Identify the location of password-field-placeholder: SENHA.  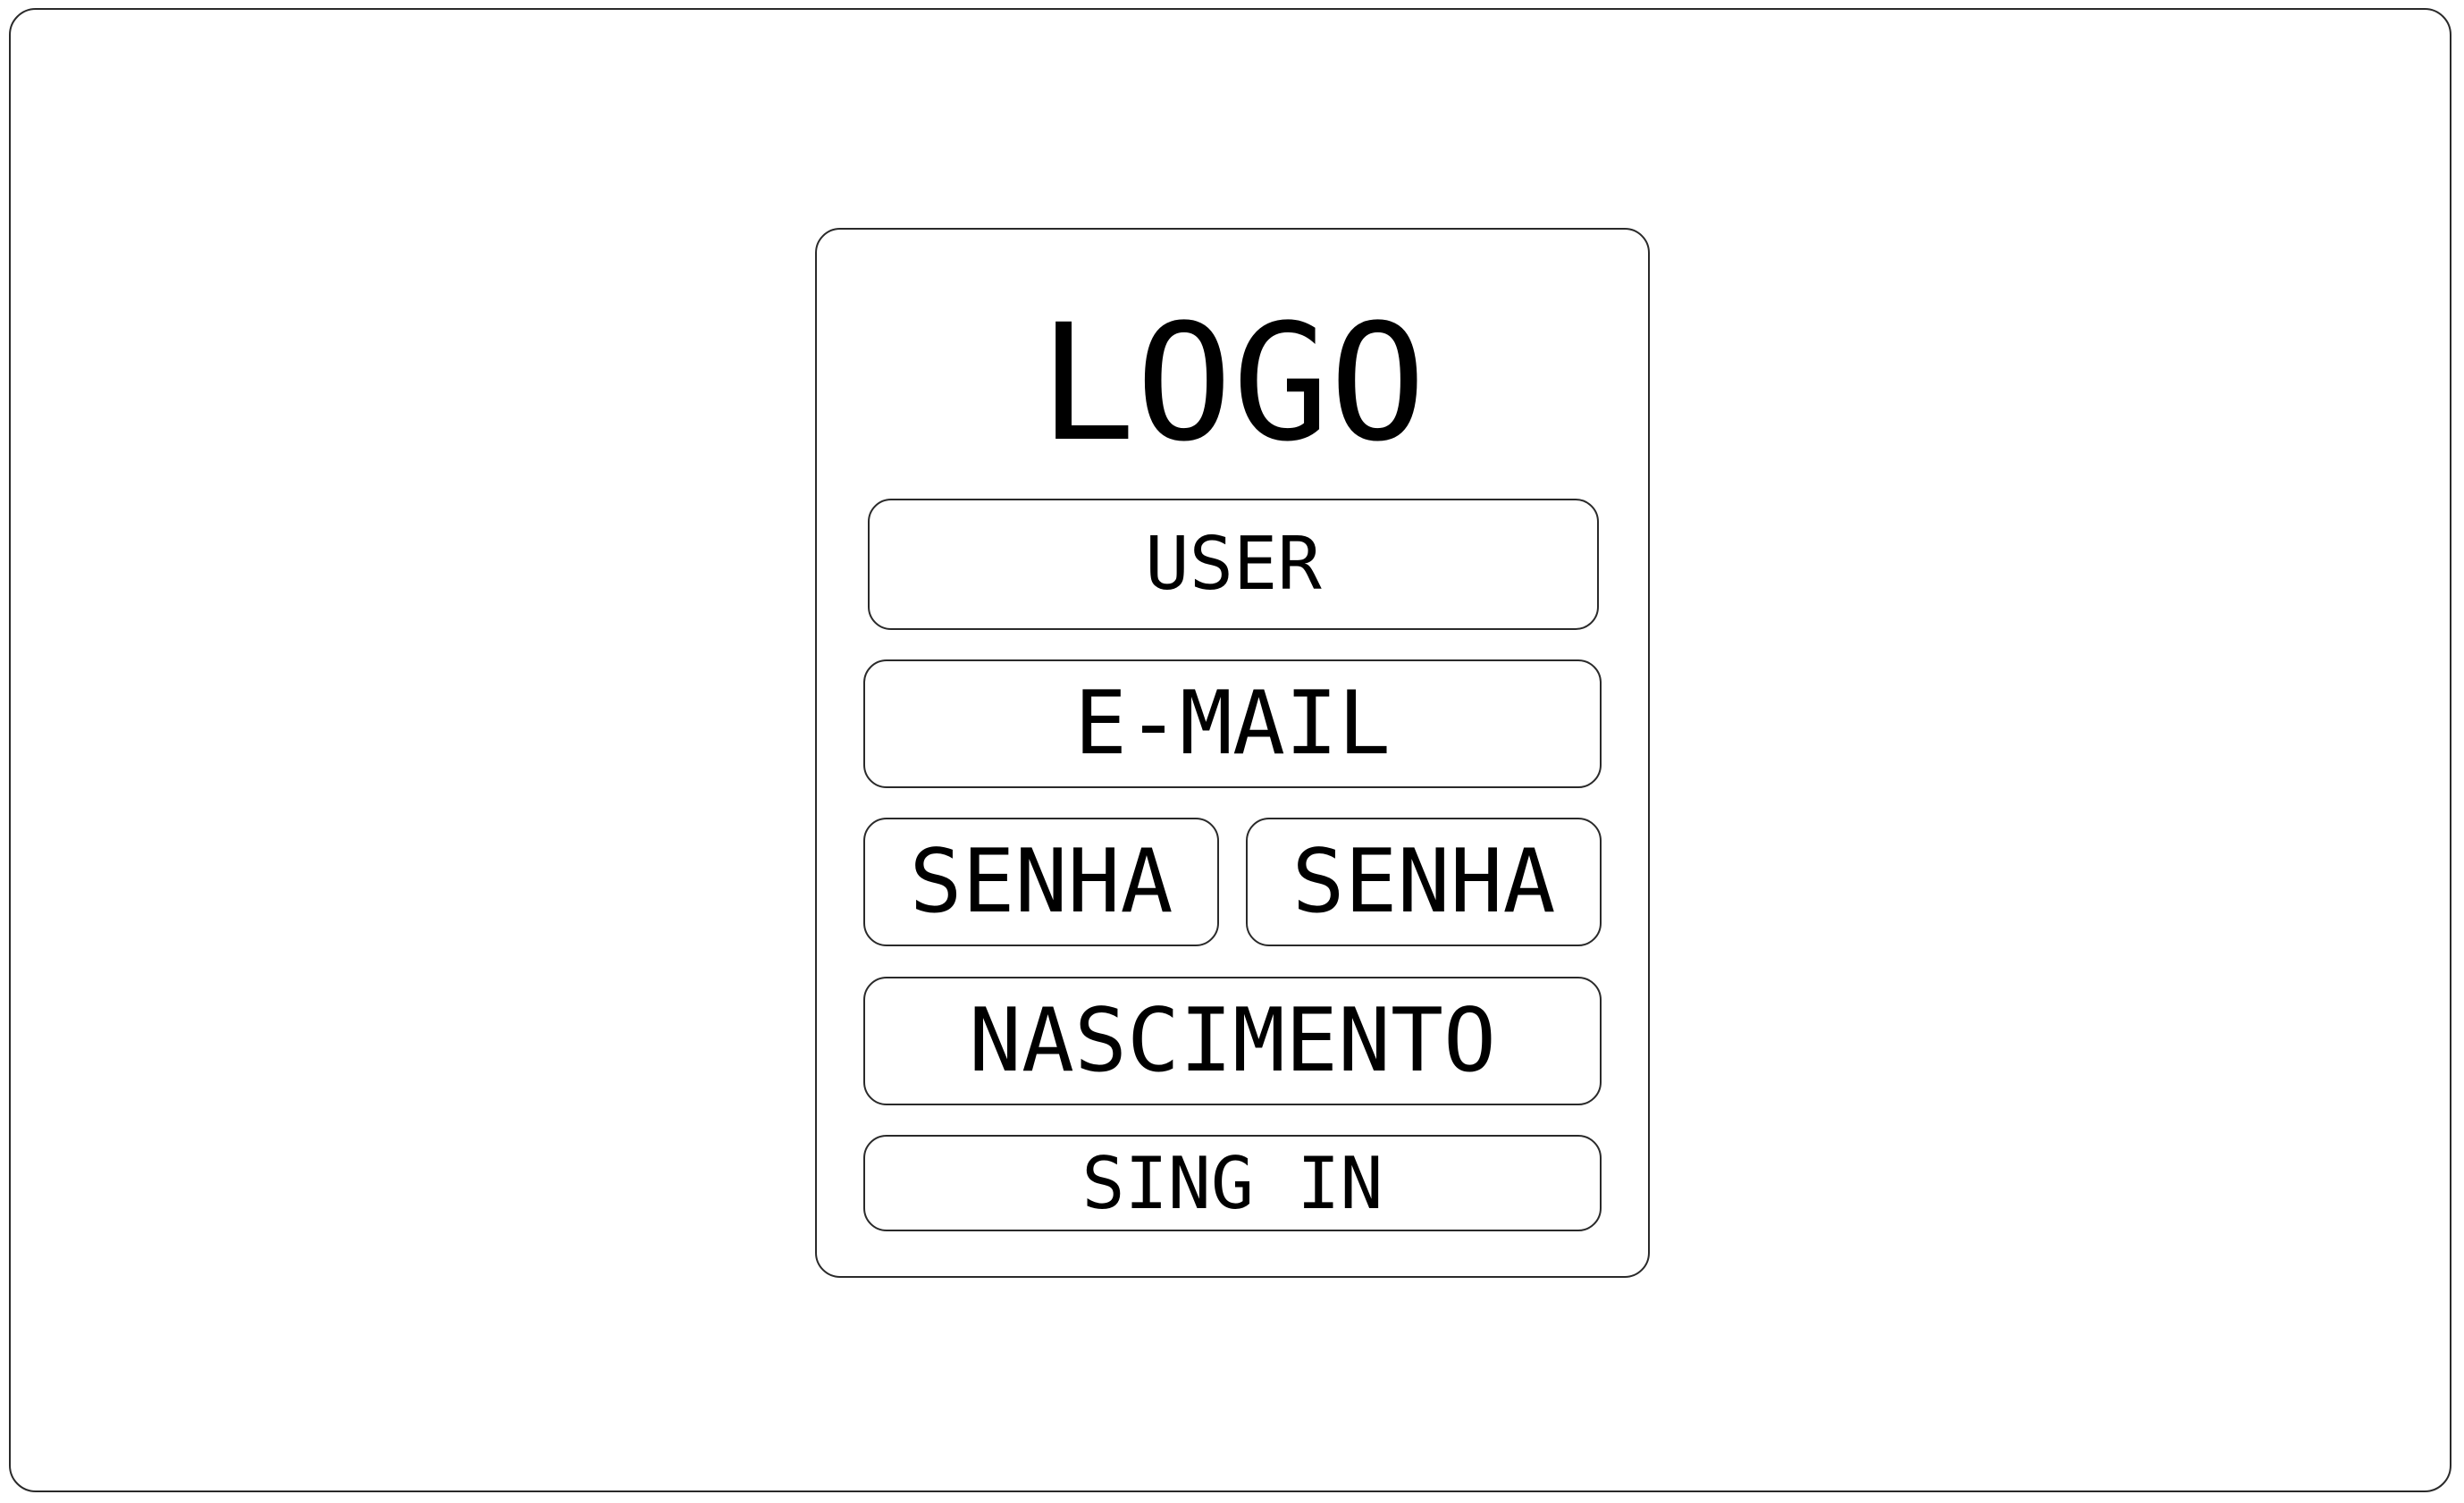
(1041, 882).